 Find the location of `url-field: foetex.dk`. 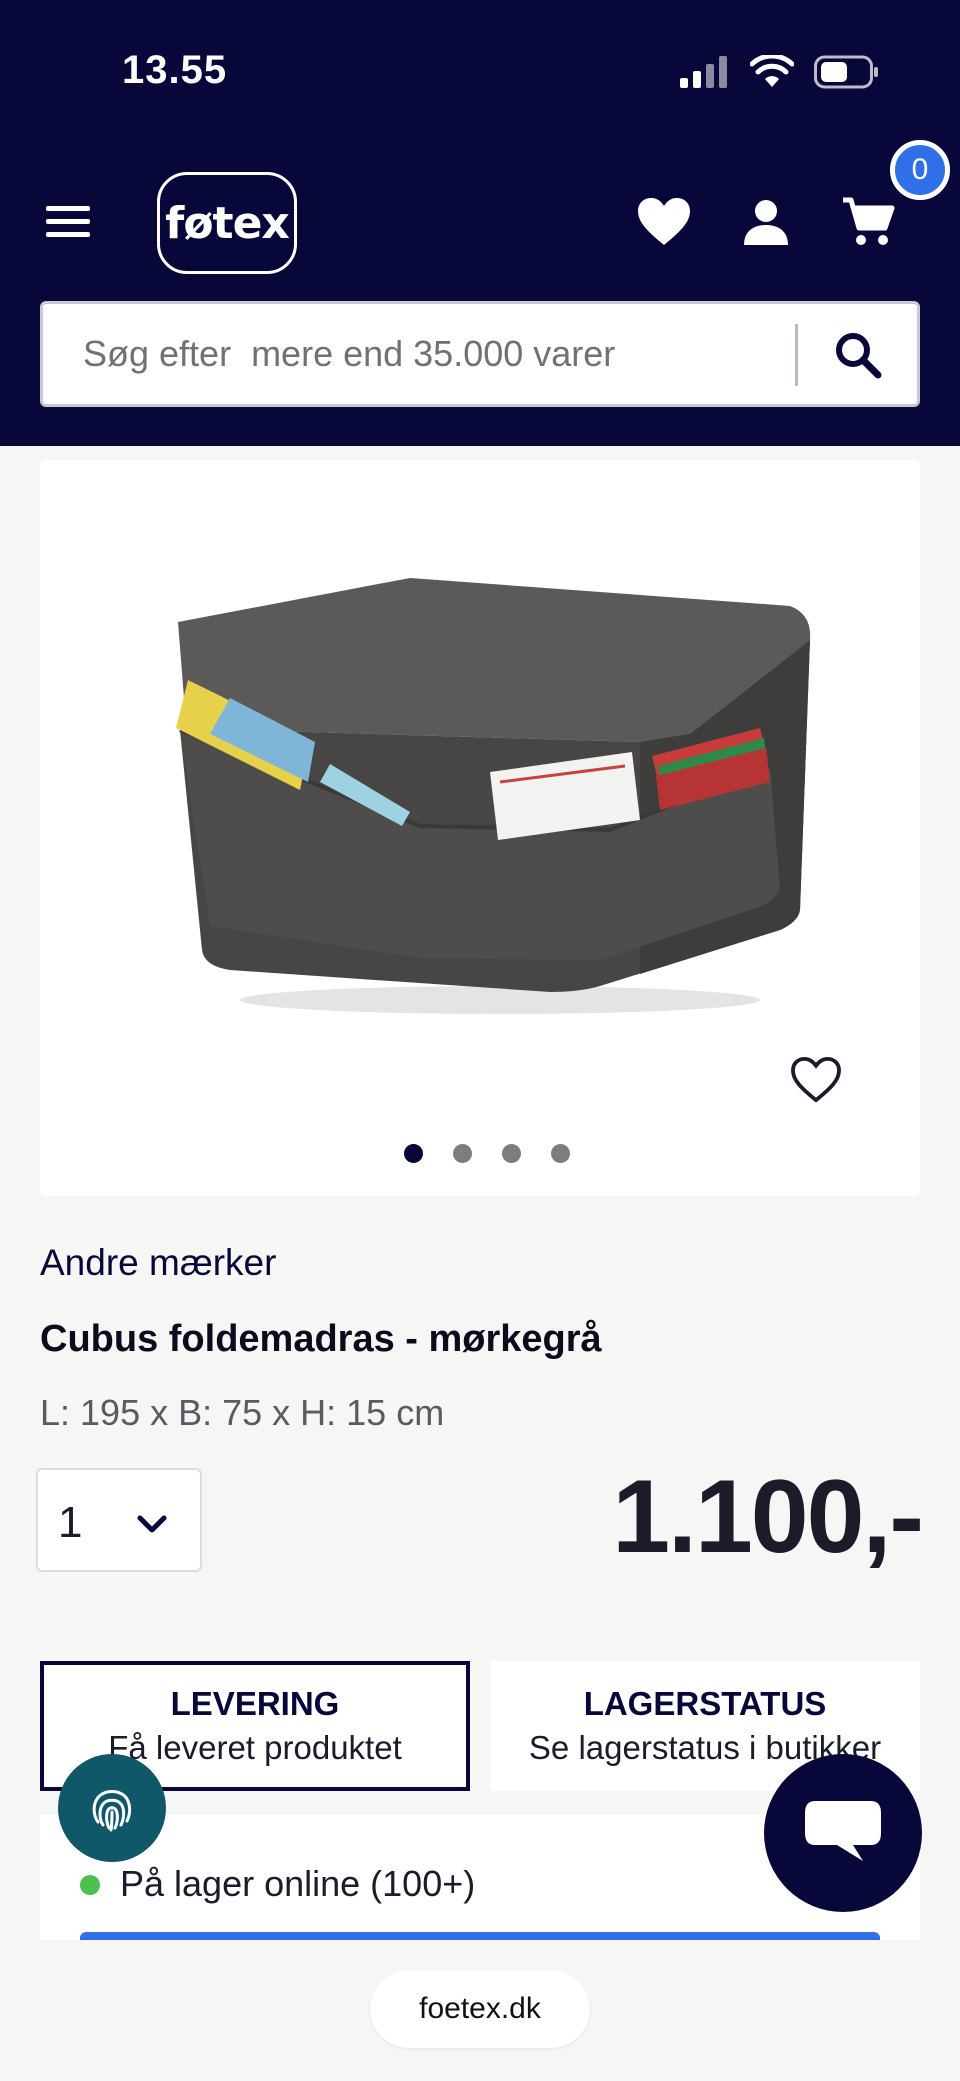

url-field: foetex.dk is located at coordinates (480, 2009).